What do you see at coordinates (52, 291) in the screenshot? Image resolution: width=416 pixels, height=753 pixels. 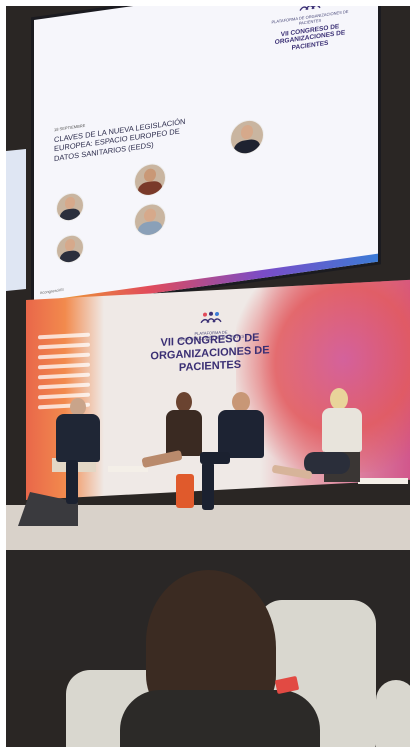 I see `screen-hashtag: #congresoVII` at bounding box center [52, 291].